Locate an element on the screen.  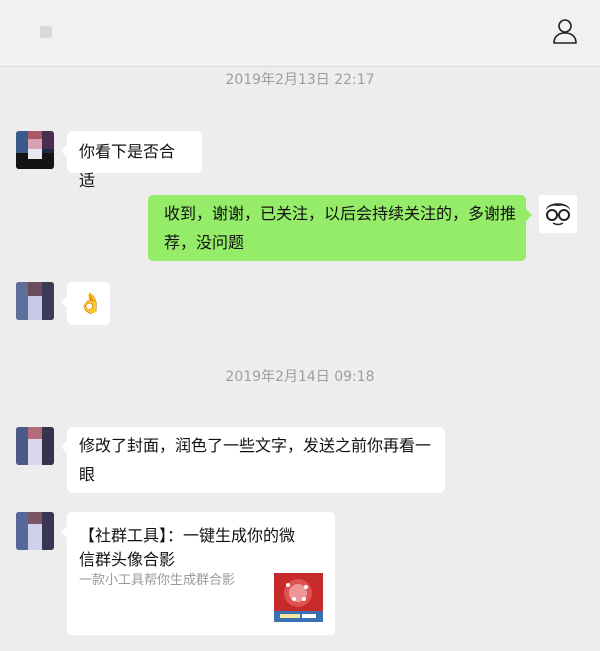
message-text: 你看下是否合适 is located at coordinates (127, 166).